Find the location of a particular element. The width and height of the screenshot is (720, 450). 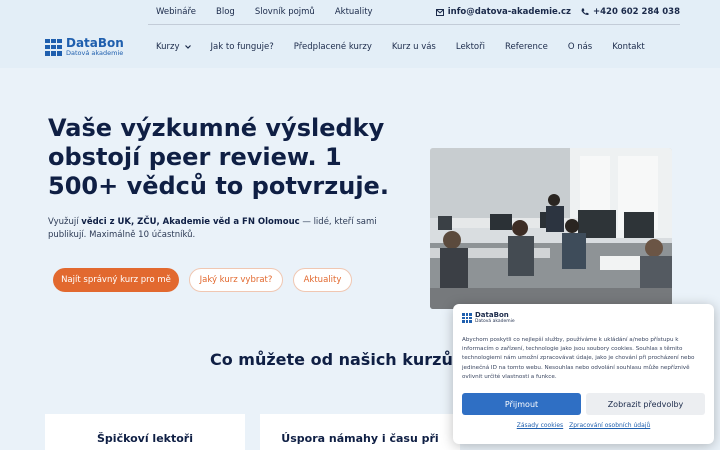

top-contact: info@datova-akademie.cz +420 602 284 038 is located at coordinates (553, 12).